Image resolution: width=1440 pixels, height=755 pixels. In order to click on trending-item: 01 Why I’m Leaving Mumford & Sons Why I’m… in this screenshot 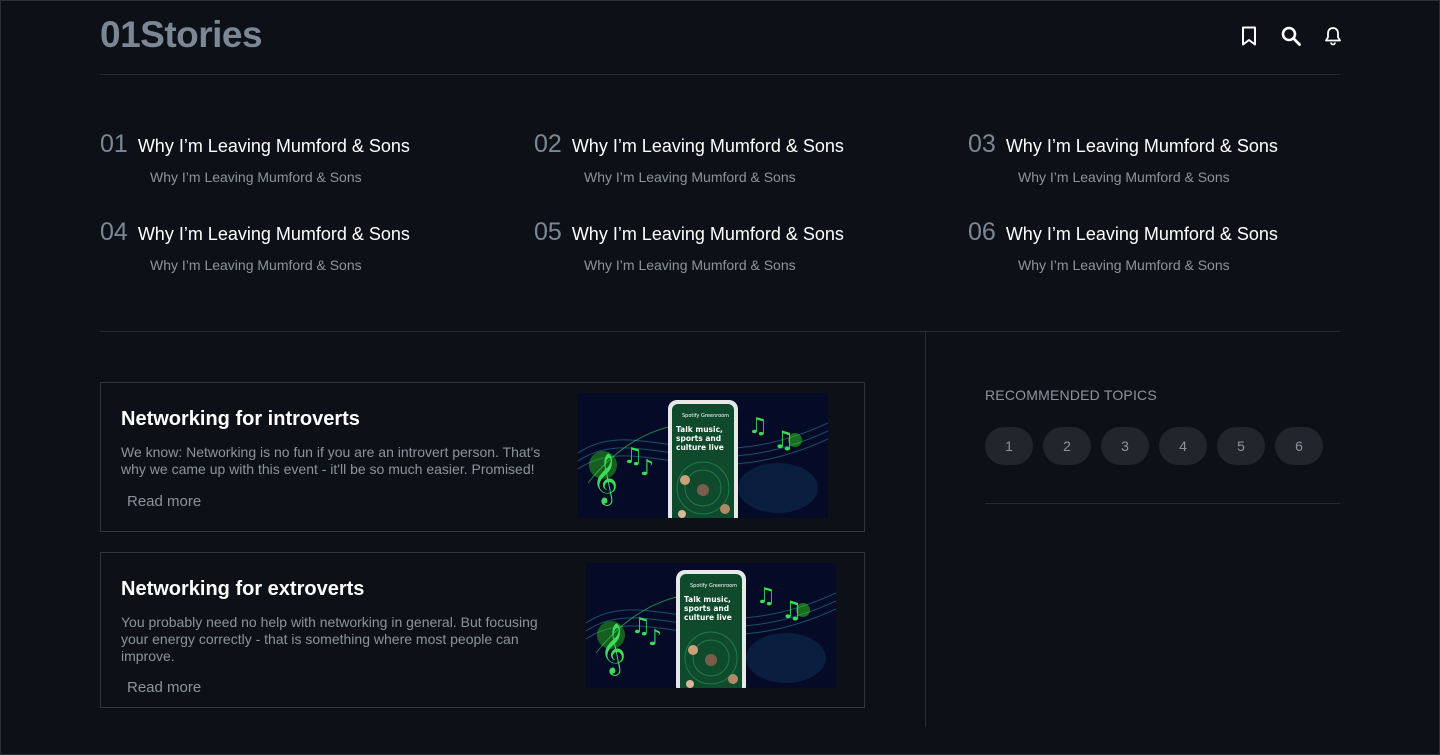, I will do `click(255, 157)`.